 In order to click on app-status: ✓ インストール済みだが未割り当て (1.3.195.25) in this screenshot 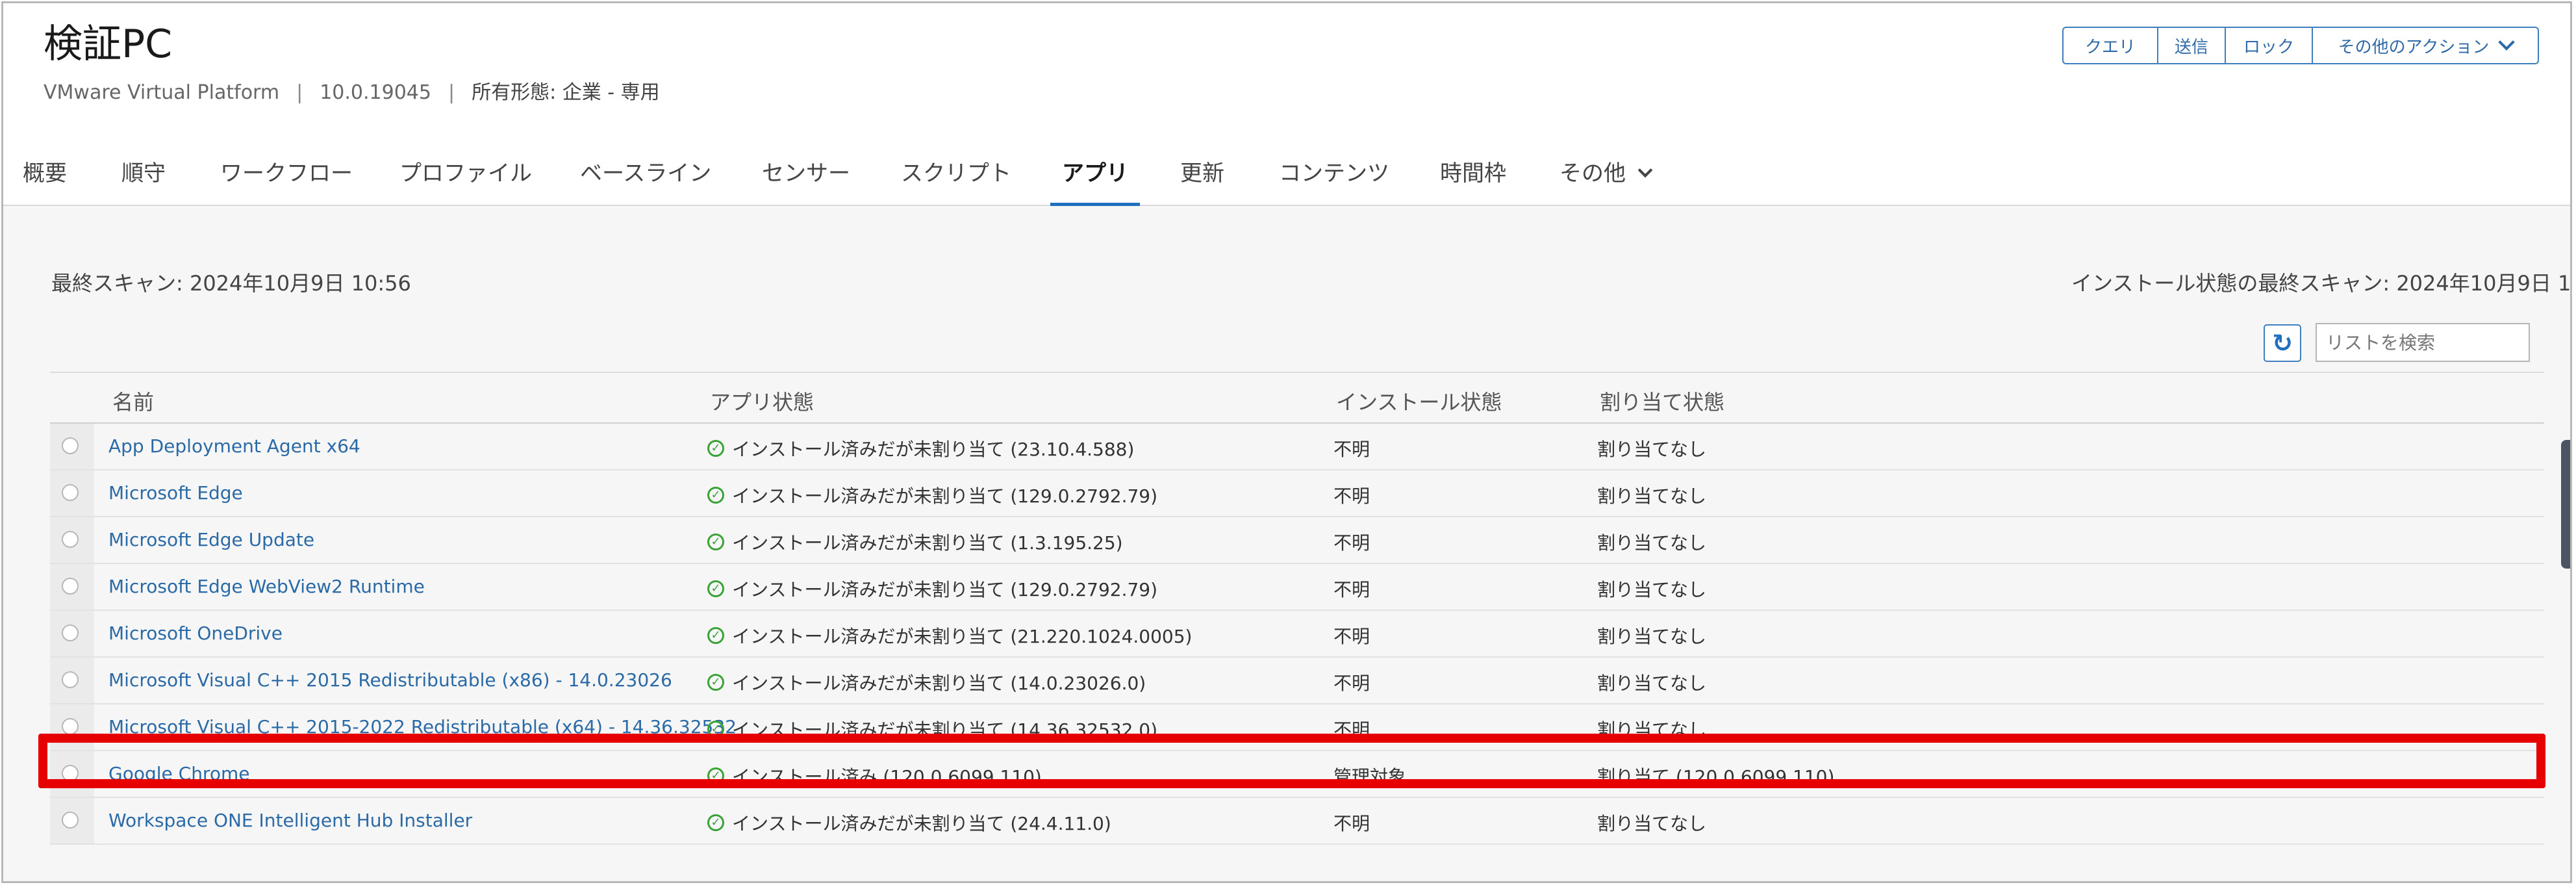, I will do `click(915, 542)`.